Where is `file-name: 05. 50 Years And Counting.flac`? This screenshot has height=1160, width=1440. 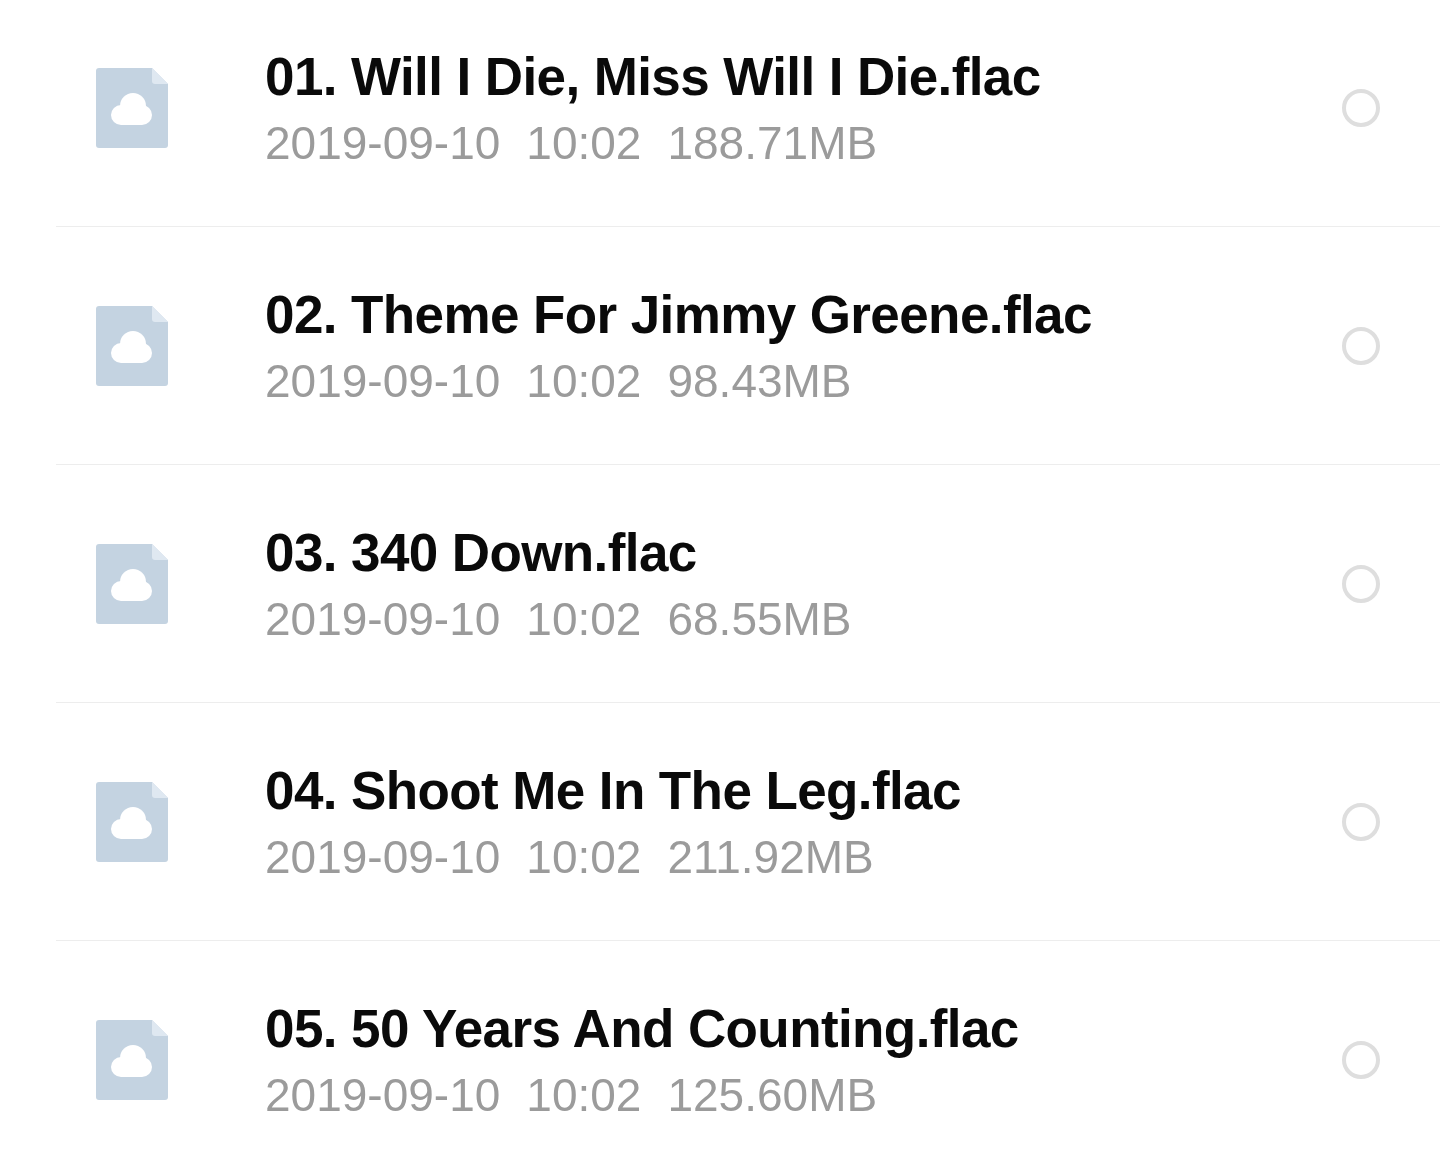 file-name: 05. 50 Years And Counting.flac is located at coordinates (642, 1028).